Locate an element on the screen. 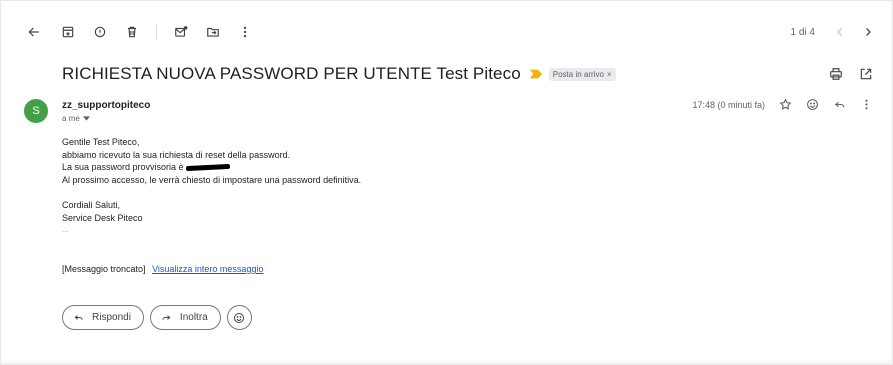  body-greeting: Gentile Test Piteco, is located at coordinates (101, 142).